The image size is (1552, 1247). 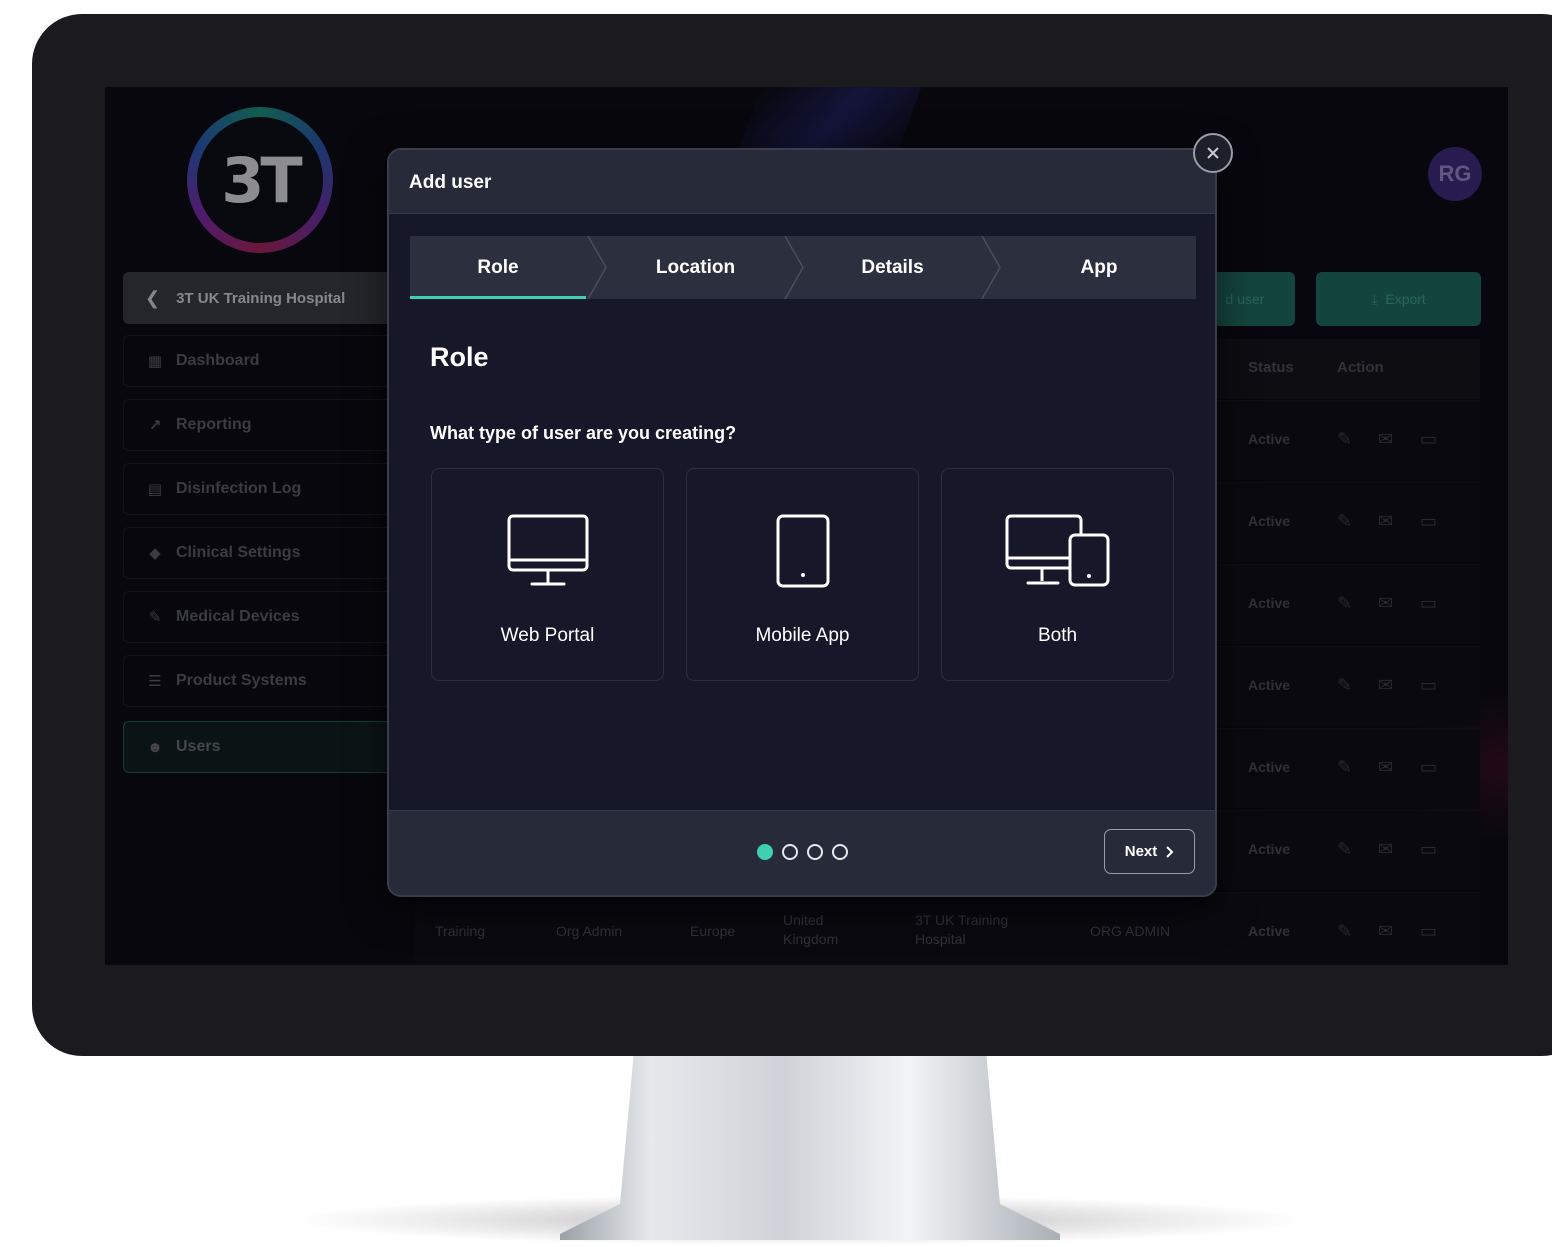 I want to click on step-location: Location, so click(x=695, y=267).